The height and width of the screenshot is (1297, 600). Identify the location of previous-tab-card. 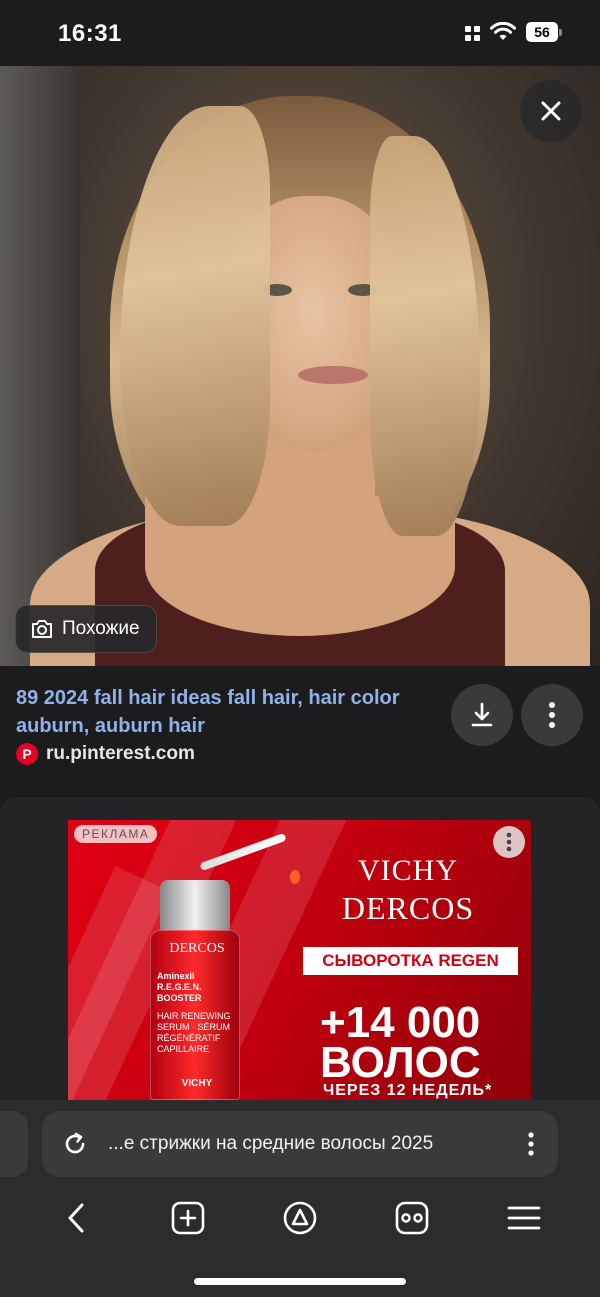
(14, 1144).